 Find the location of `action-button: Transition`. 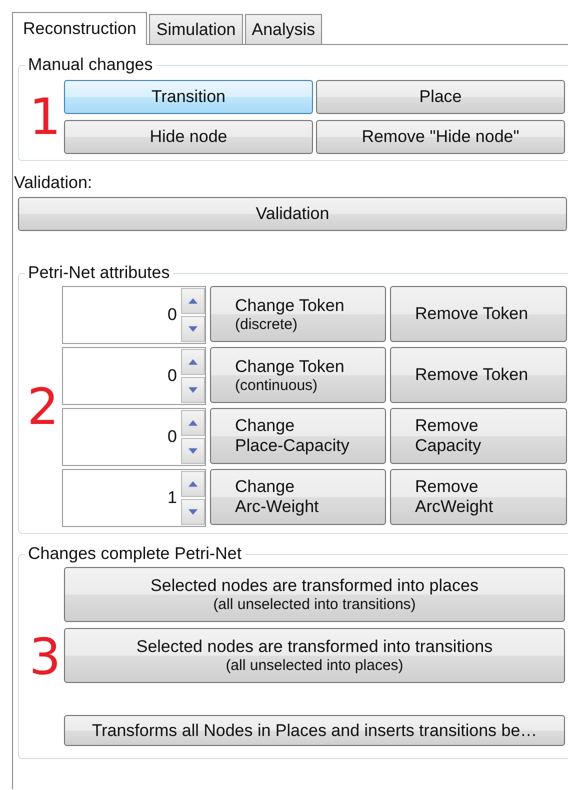

action-button: Transition is located at coordinates (188, 97).